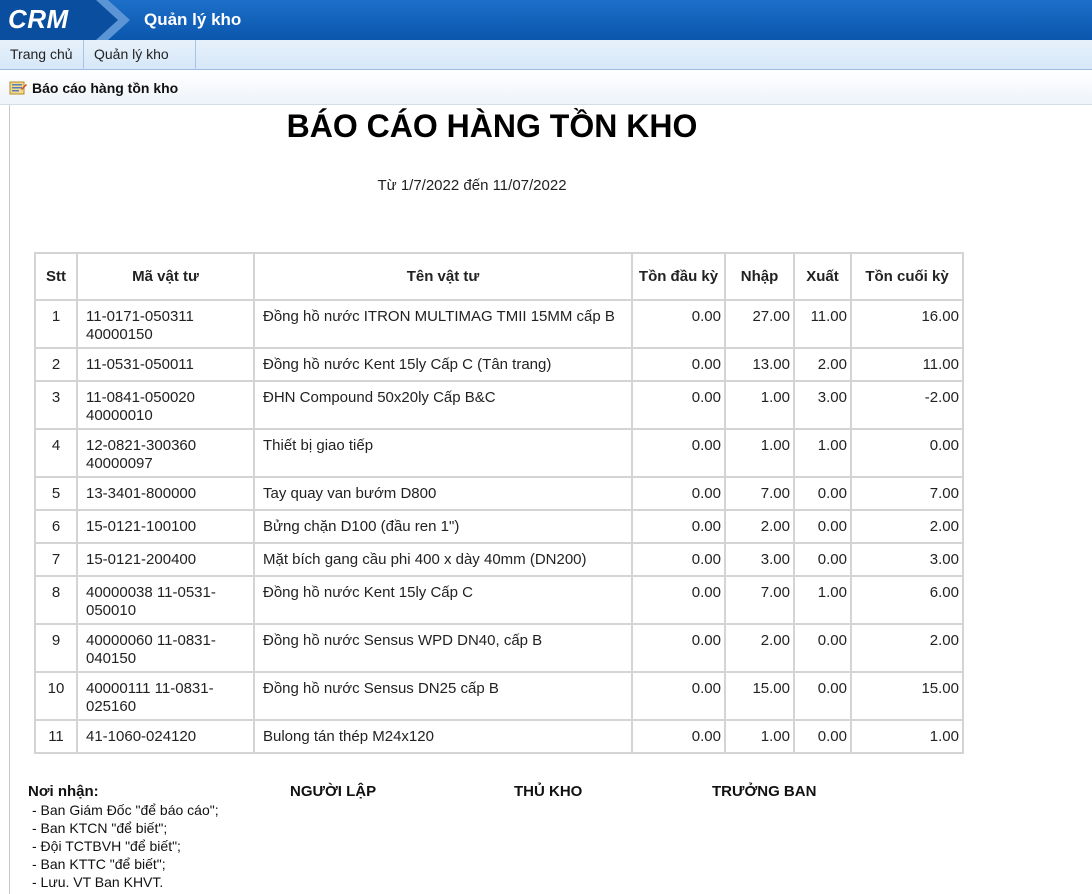  I want to click on report-title: BÁO CÁO HÀNG TỒN KHO, so click(492, 126).